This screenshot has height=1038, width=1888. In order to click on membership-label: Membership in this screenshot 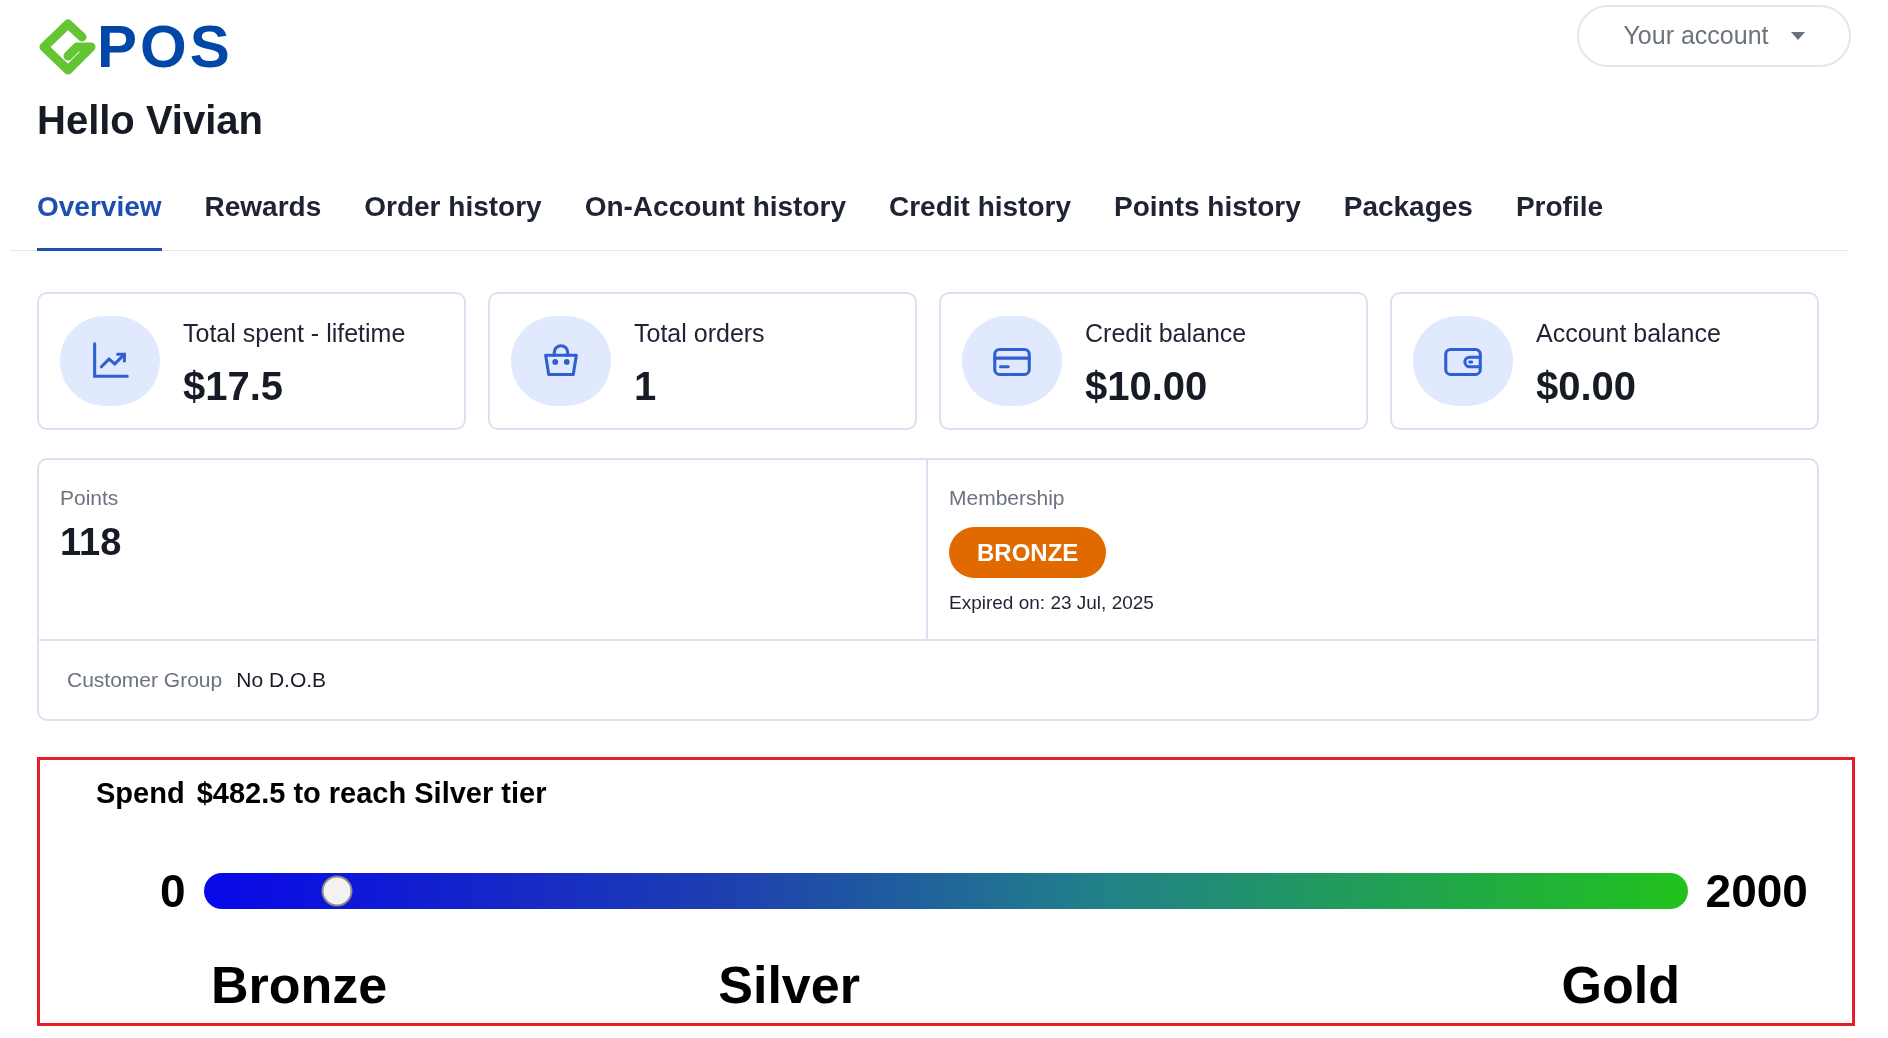, I will do `click(1007, 498)`.